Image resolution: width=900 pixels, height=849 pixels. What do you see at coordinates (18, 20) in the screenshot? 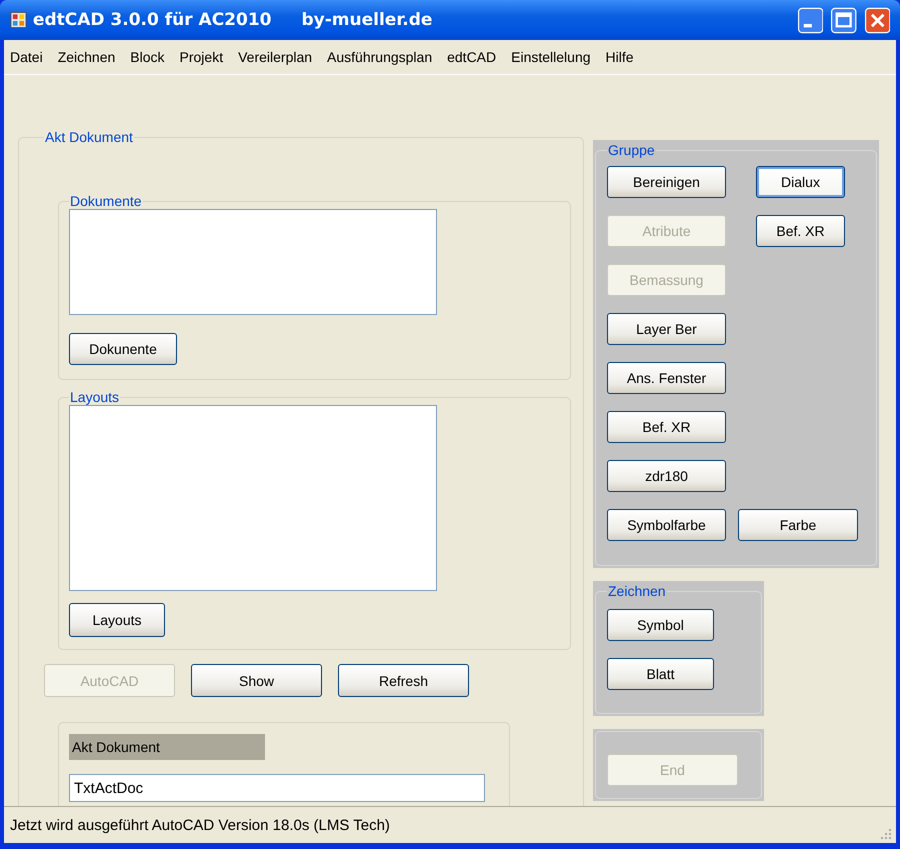
I see `app-icon` at bounding box center [18, 20].